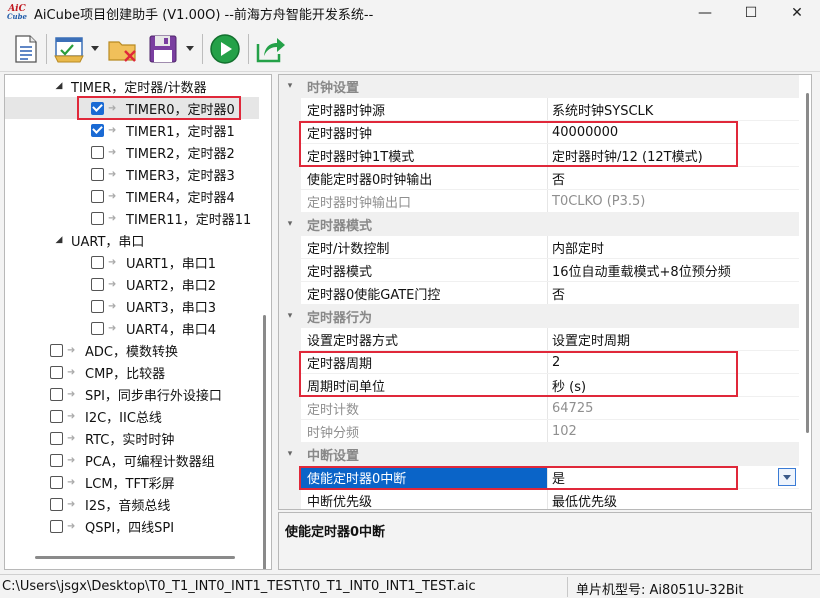 This screenshot has height=598, width=820. I want to click on tree-item-uart1: ➜ UART1，串口1, so click(110, 262).